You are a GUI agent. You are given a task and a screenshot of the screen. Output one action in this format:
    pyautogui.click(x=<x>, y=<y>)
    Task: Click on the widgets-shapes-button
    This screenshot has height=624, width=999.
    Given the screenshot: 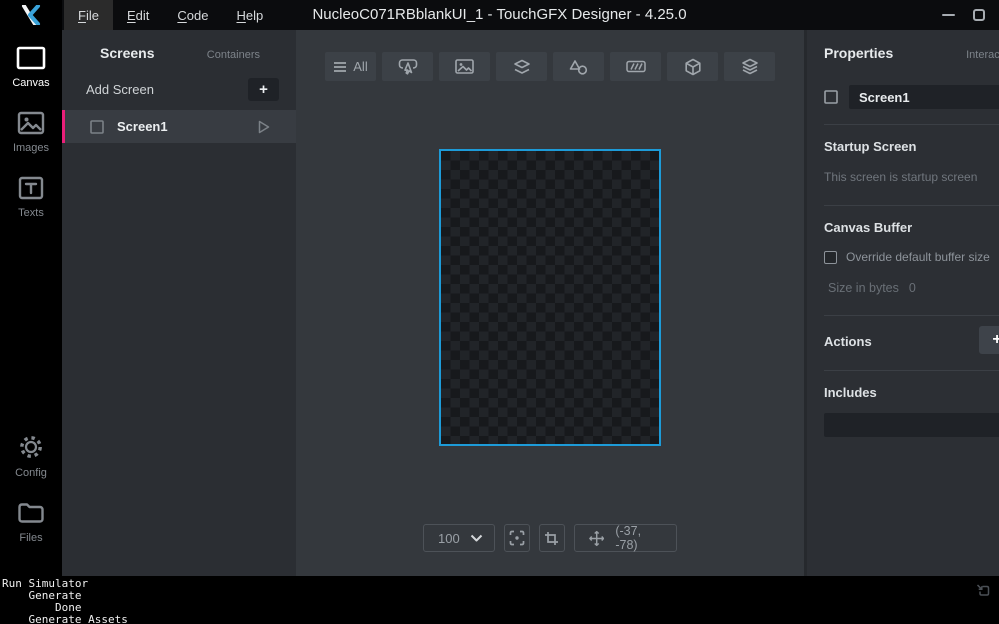 What is the action you would take?
    pyautogui.click(x=578, y=66)
    